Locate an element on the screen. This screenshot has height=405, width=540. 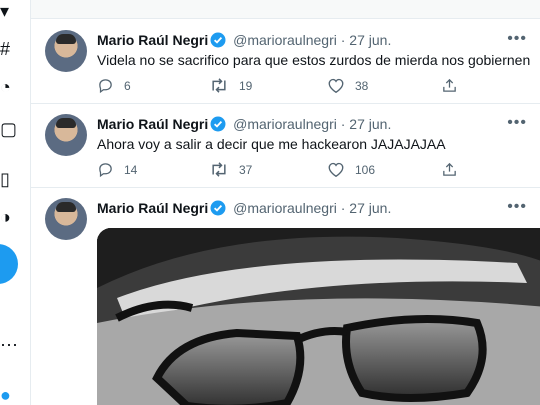
tweet-actions: 6 19 38 is located at coordinates (287, 87).